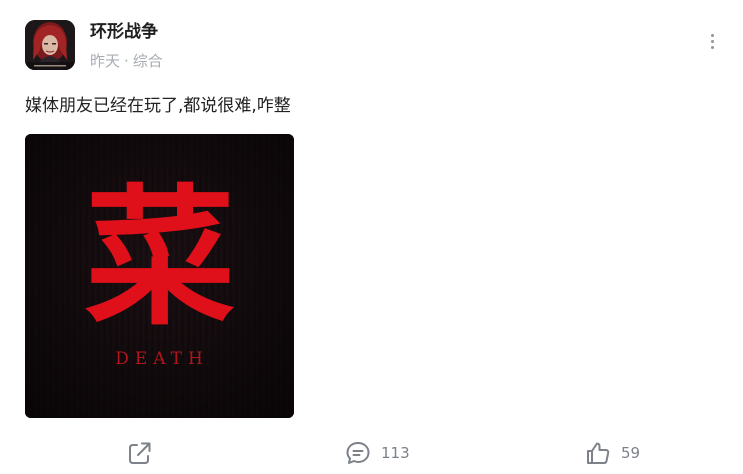 The height and width of the screenshot is (474, 743). What do you see at coordinates (631, 453) in the screenshot?
I see `like-count: 59` at bounding box center [631, 453].